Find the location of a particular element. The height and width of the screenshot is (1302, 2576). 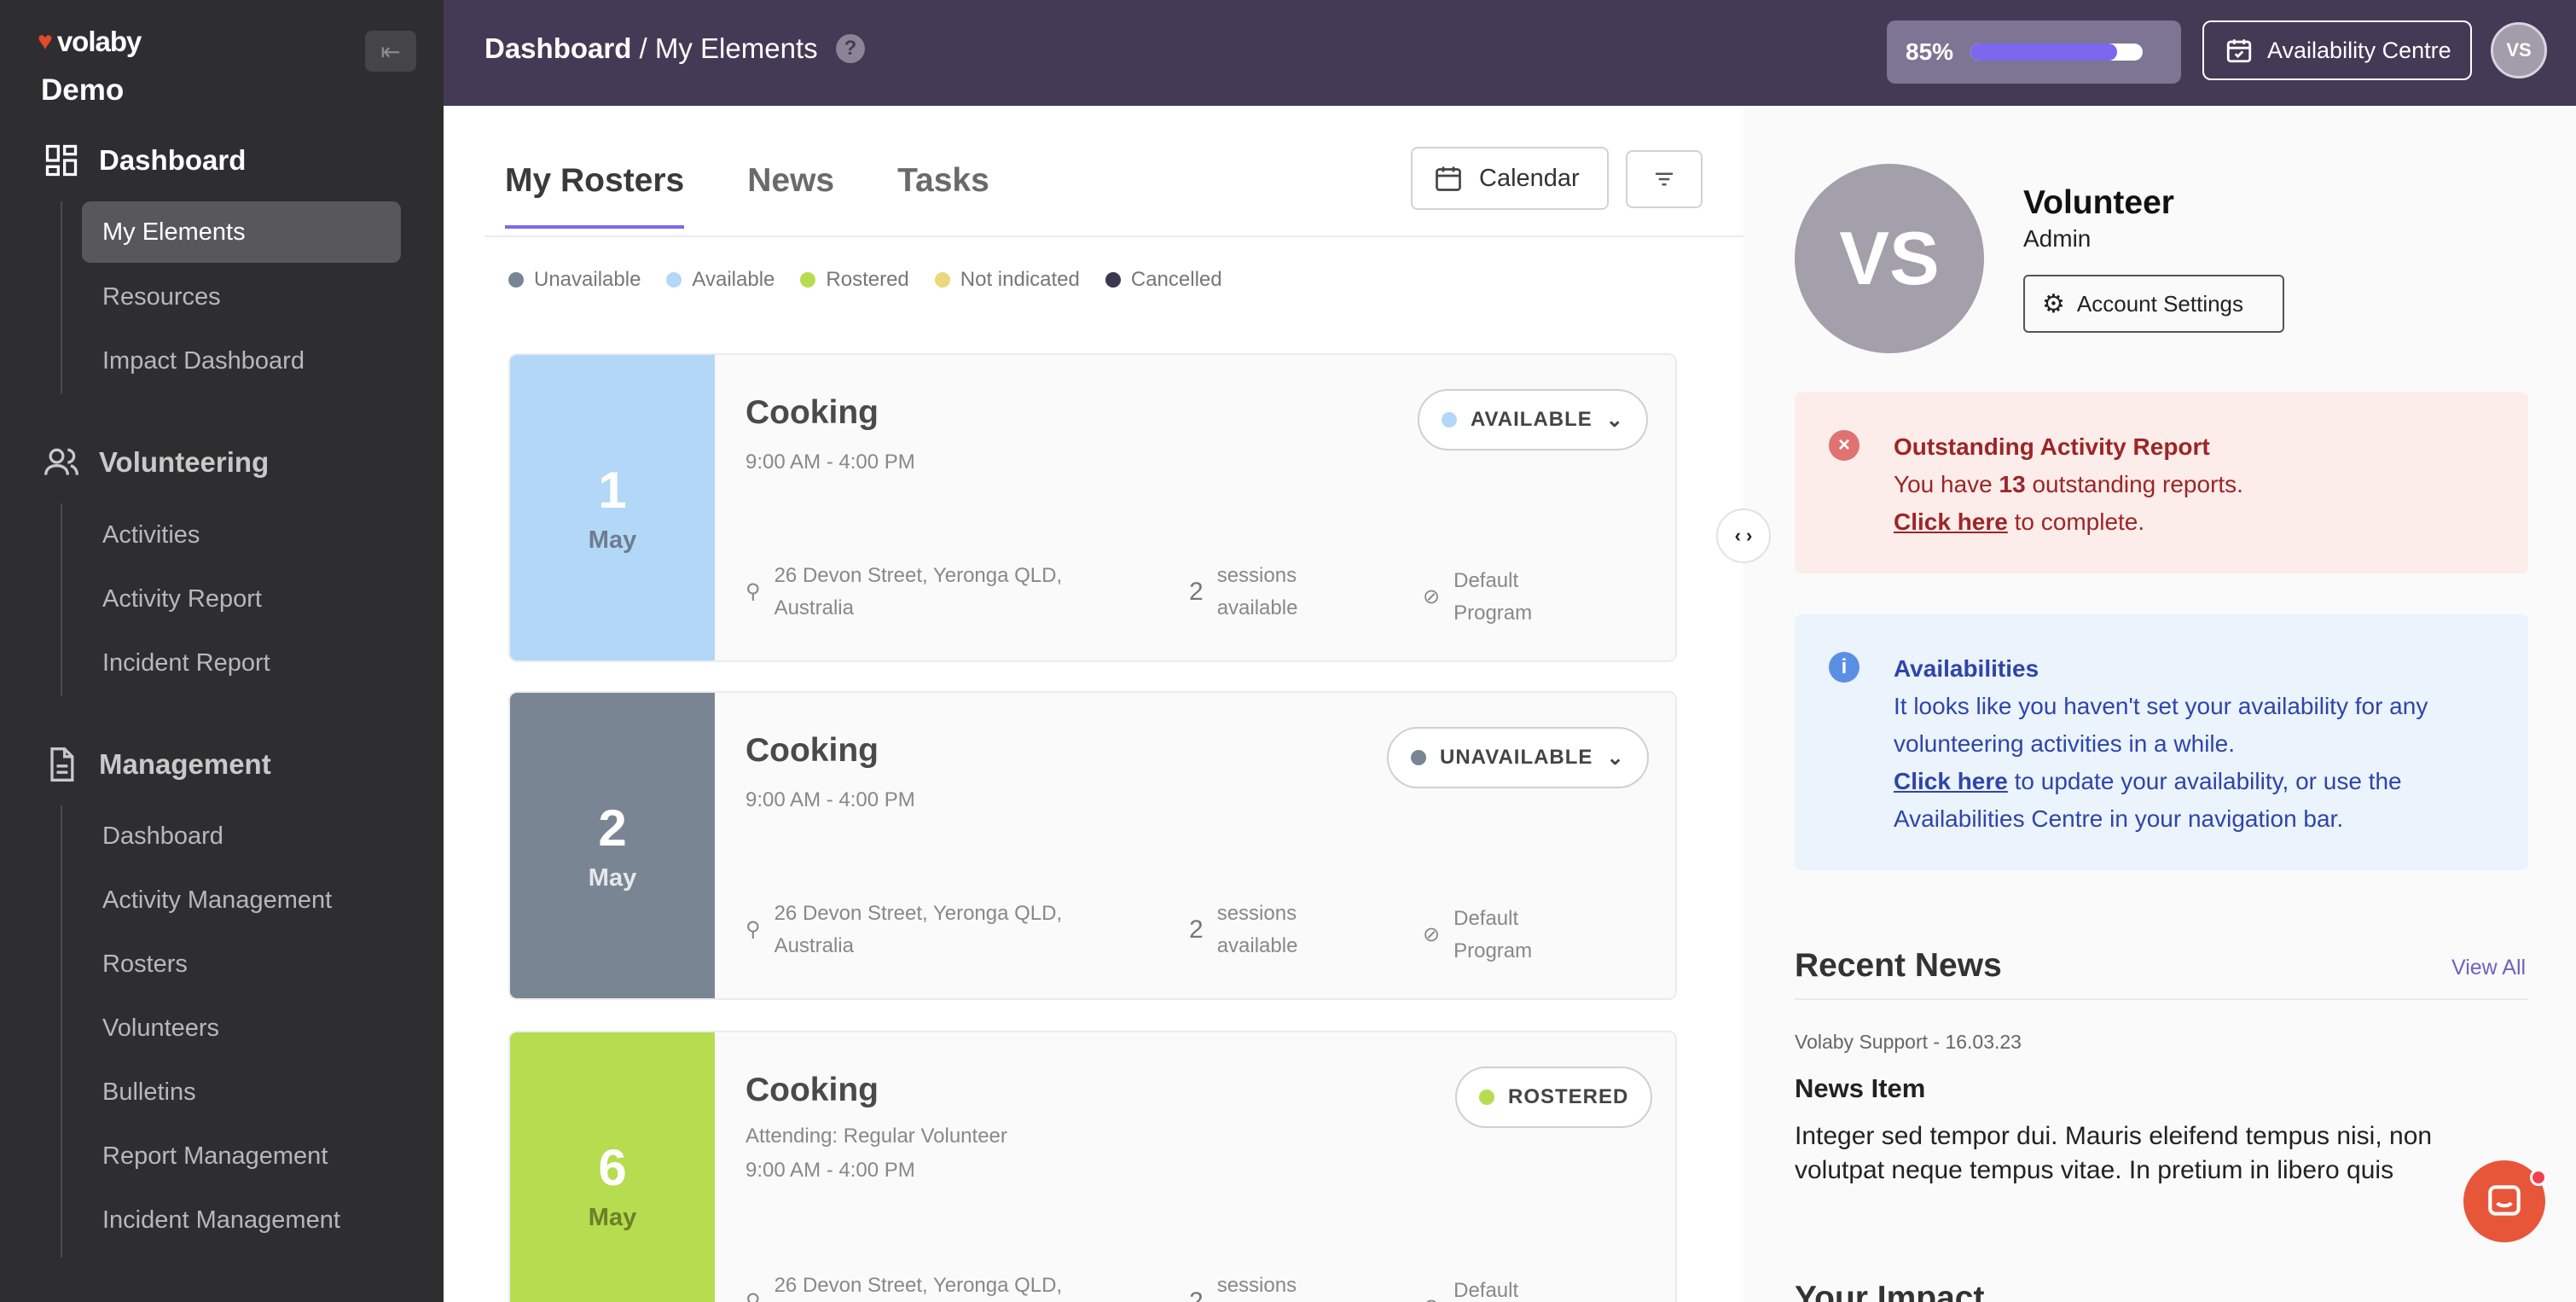

sidebar-item-incident-report: Incident Report is located at coordinates (241, 663).